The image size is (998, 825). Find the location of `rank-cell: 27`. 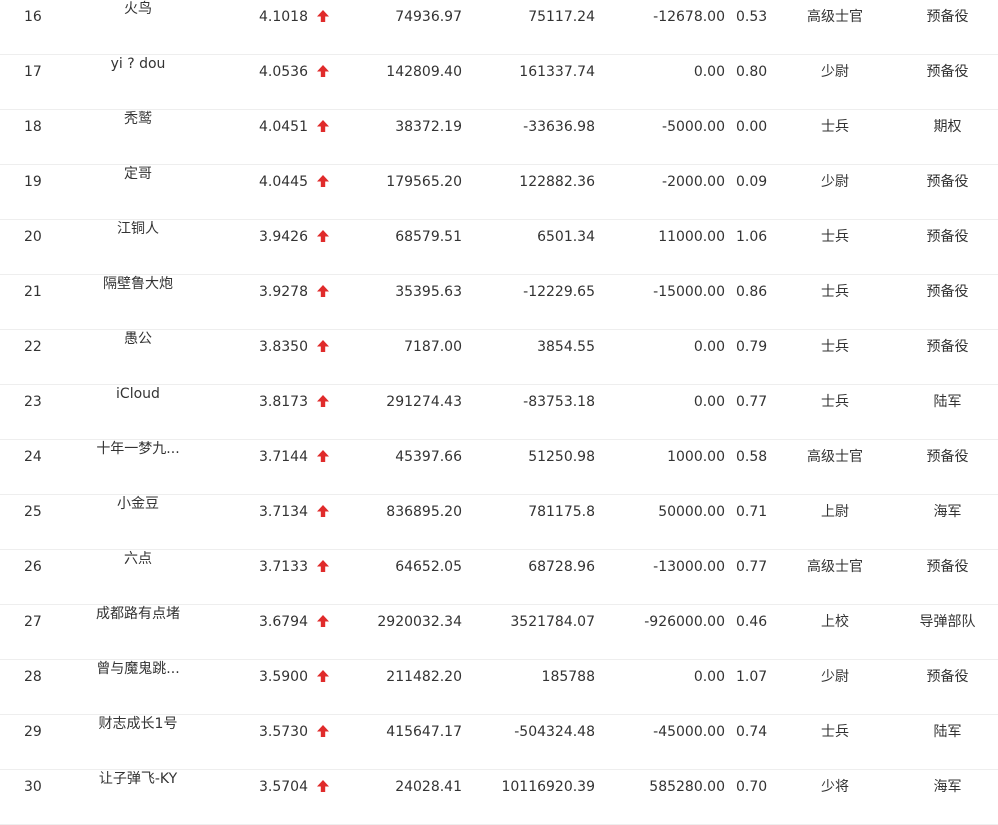

rank-cell: 27 is located at coordinates (33, 622).